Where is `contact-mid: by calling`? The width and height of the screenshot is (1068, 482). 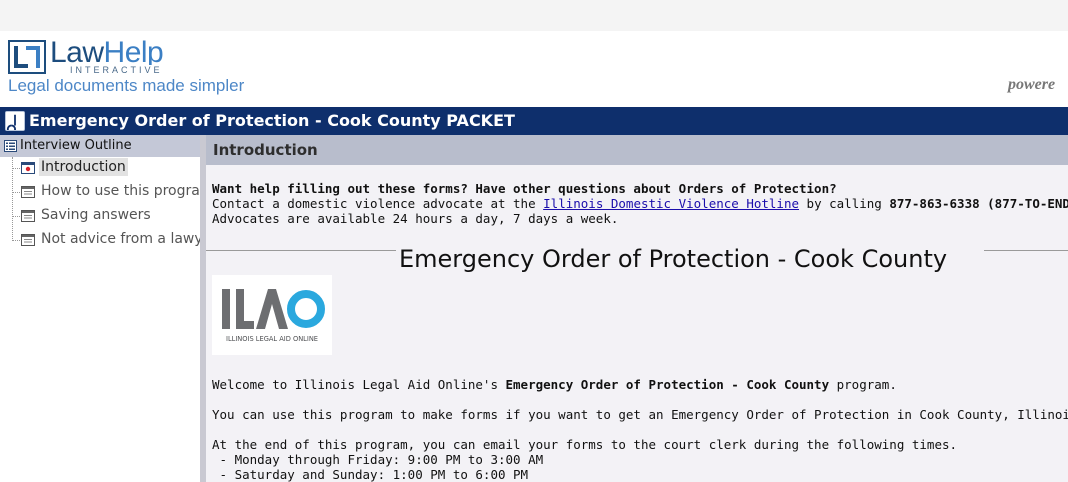 contact-mid: by calling is located at coordinates (844, 203).